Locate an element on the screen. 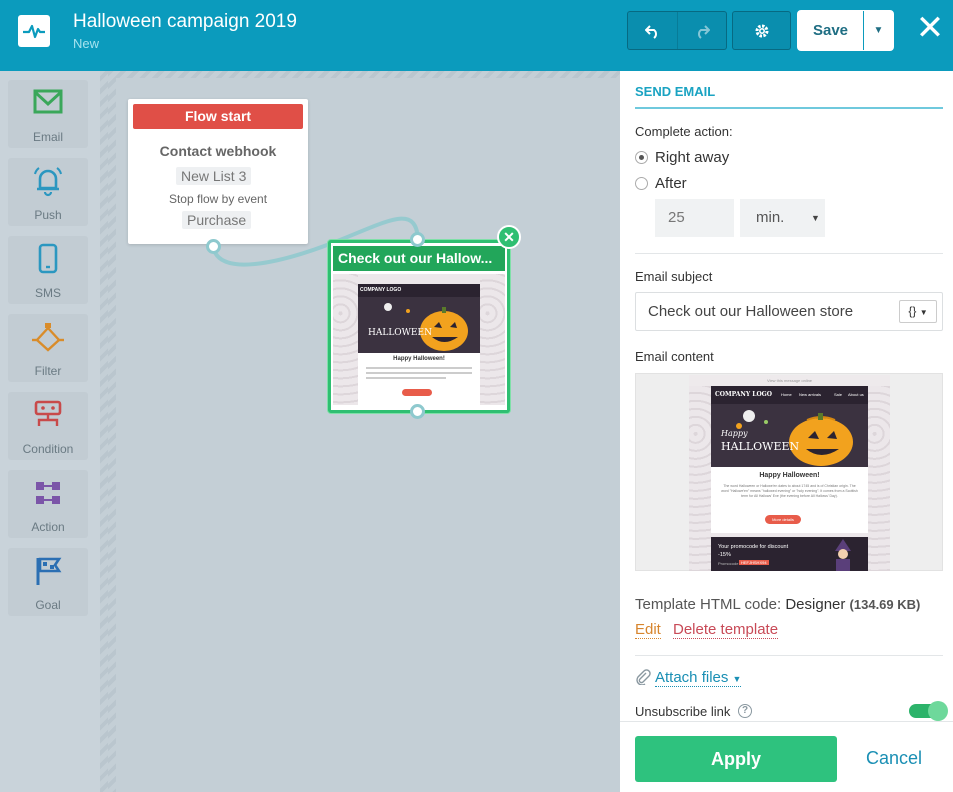 Image resolution: width=953 pixels, height=792 pixels. flow-start-header: Flow start is located at coordinates (218, 116).